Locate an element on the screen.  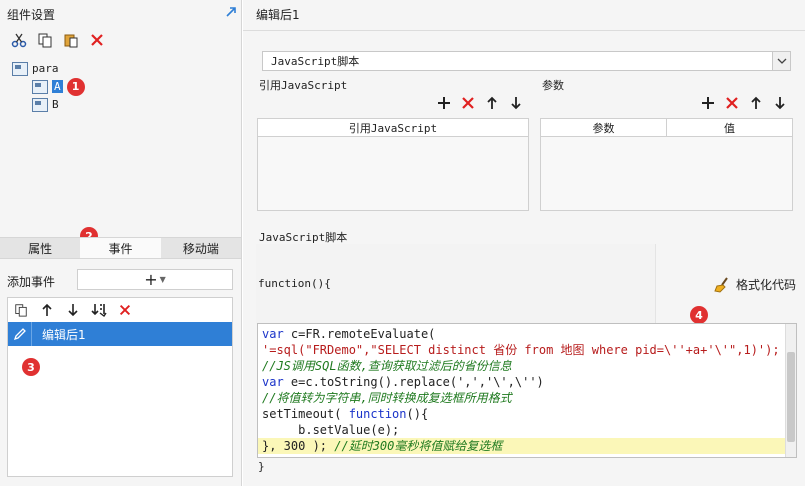
panel-title: 组件设置 is located at coordinates (31, 15).